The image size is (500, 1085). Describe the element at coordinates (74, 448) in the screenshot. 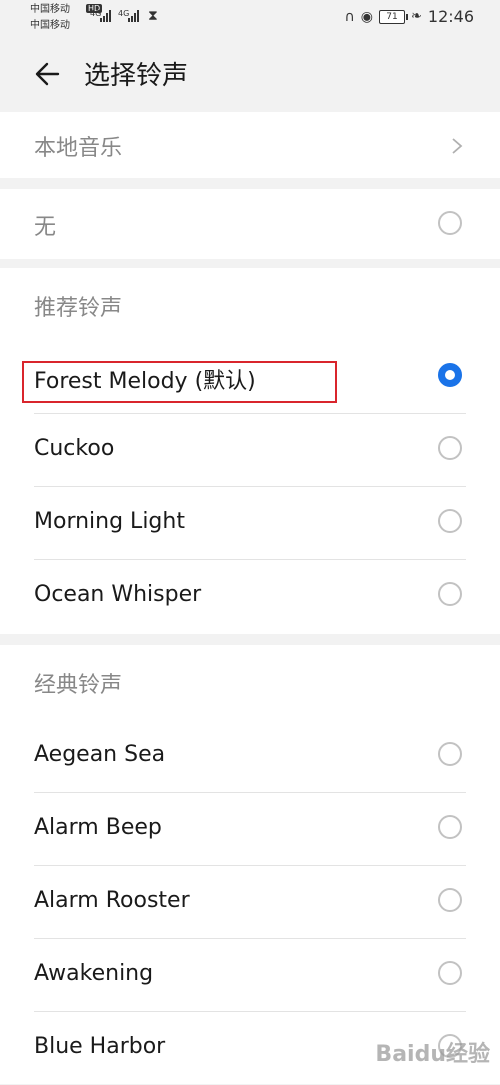

I see `ringtone-label: Cuckoo` at that location.